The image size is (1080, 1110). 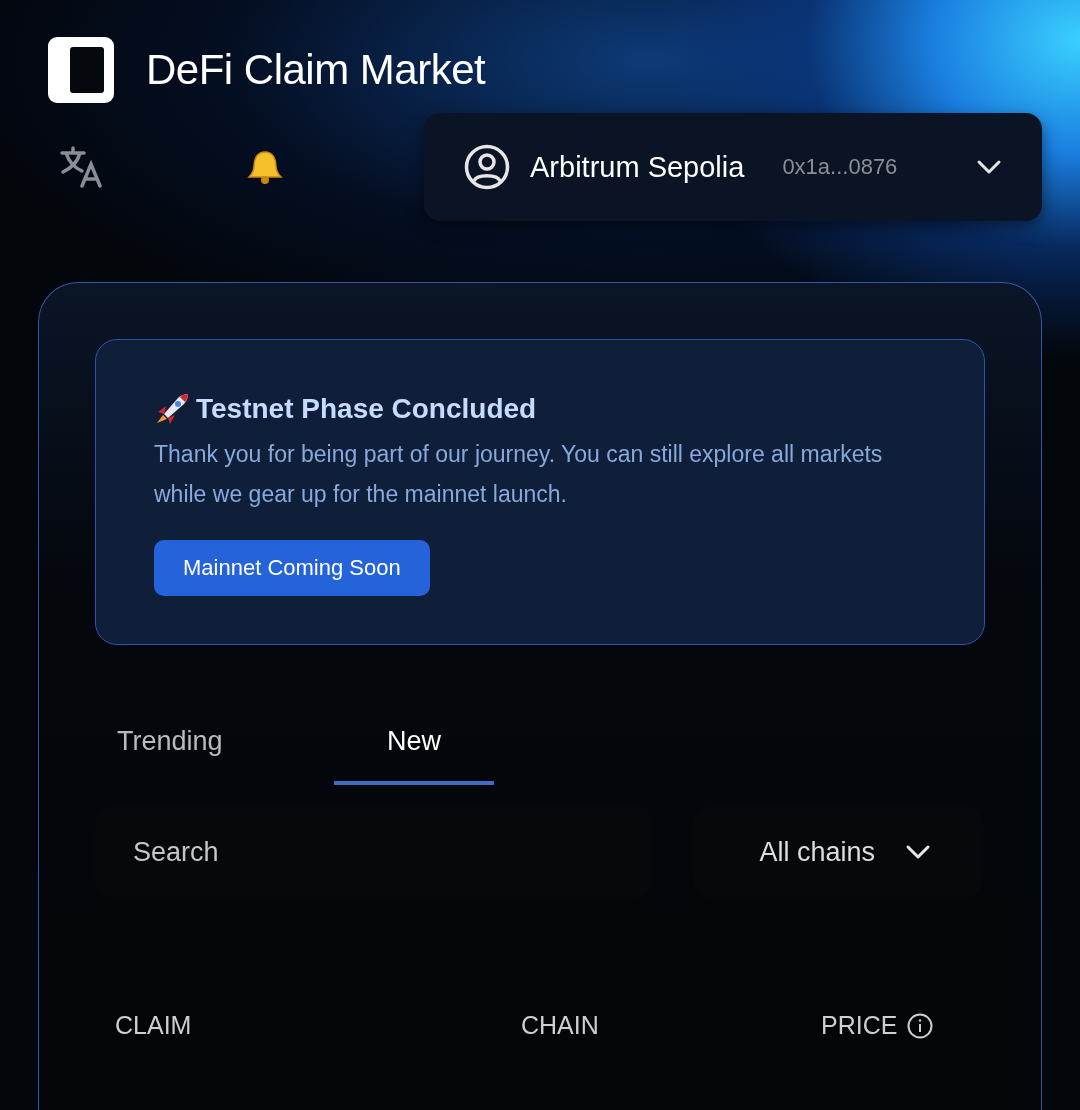 I want to click on column-header: PRICE, so click(x=859, y=1025).